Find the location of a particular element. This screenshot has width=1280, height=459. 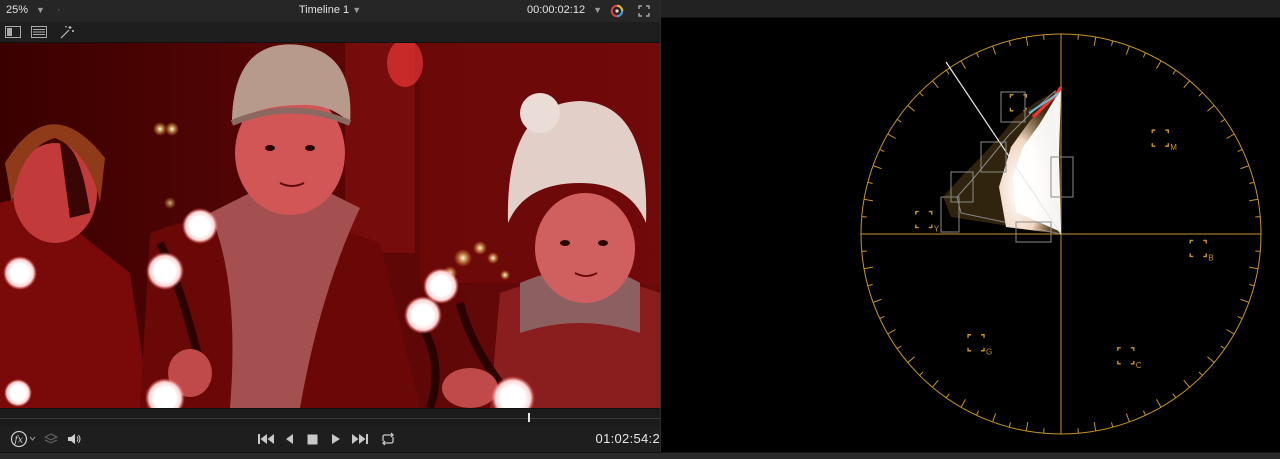

svg-text: fx is located at coordinates (18, 441).